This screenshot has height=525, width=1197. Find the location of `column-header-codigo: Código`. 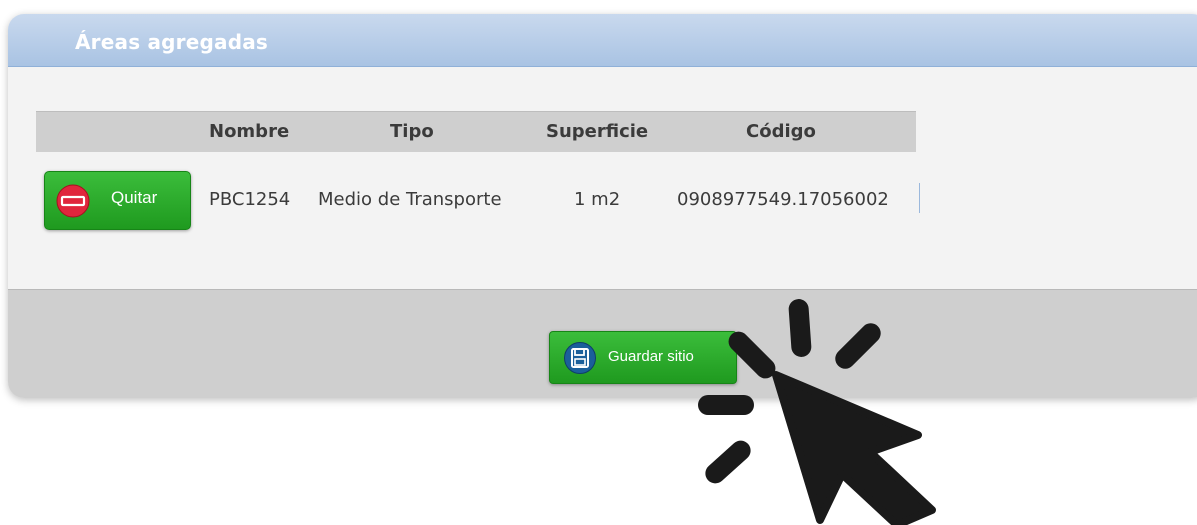

column-header-codigo: Código is located at coordinates (781, 131).